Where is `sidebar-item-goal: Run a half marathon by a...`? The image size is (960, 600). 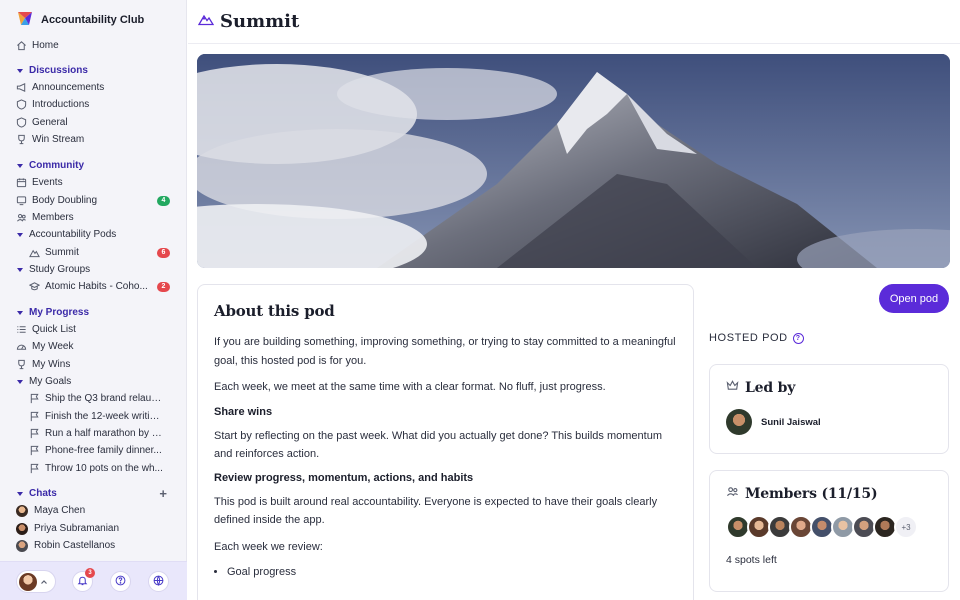 sidebar-item-goal: Run a half marathon by a... is located at coordinates (93, 433).